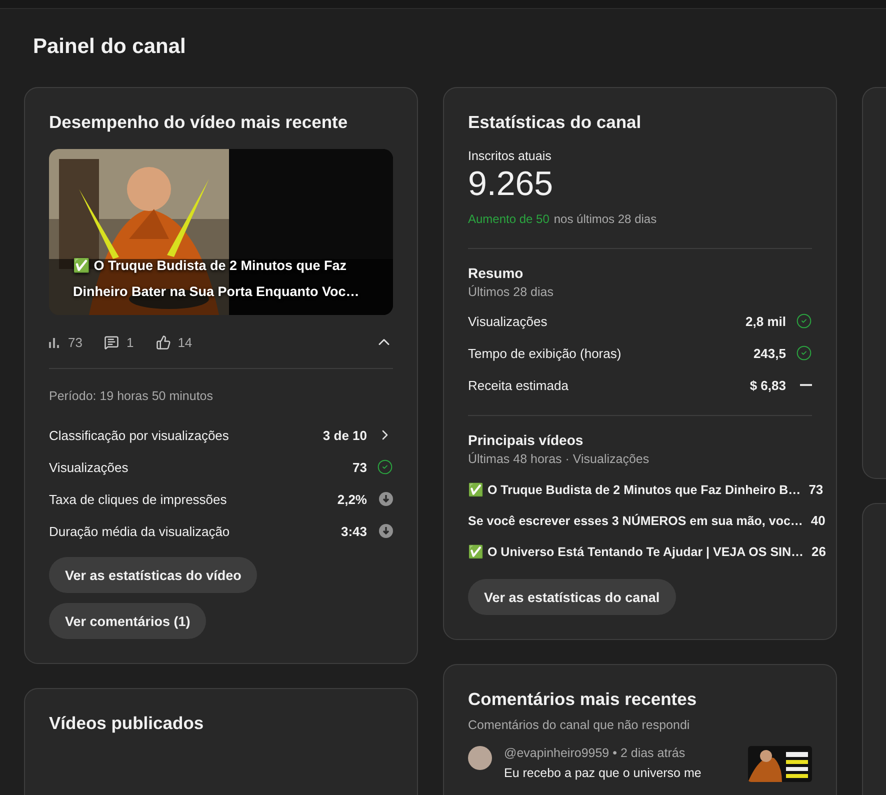 The width and height of the screenshot is (886, 795). I want to click on page-title: Painel do canal, so click(110, 47).